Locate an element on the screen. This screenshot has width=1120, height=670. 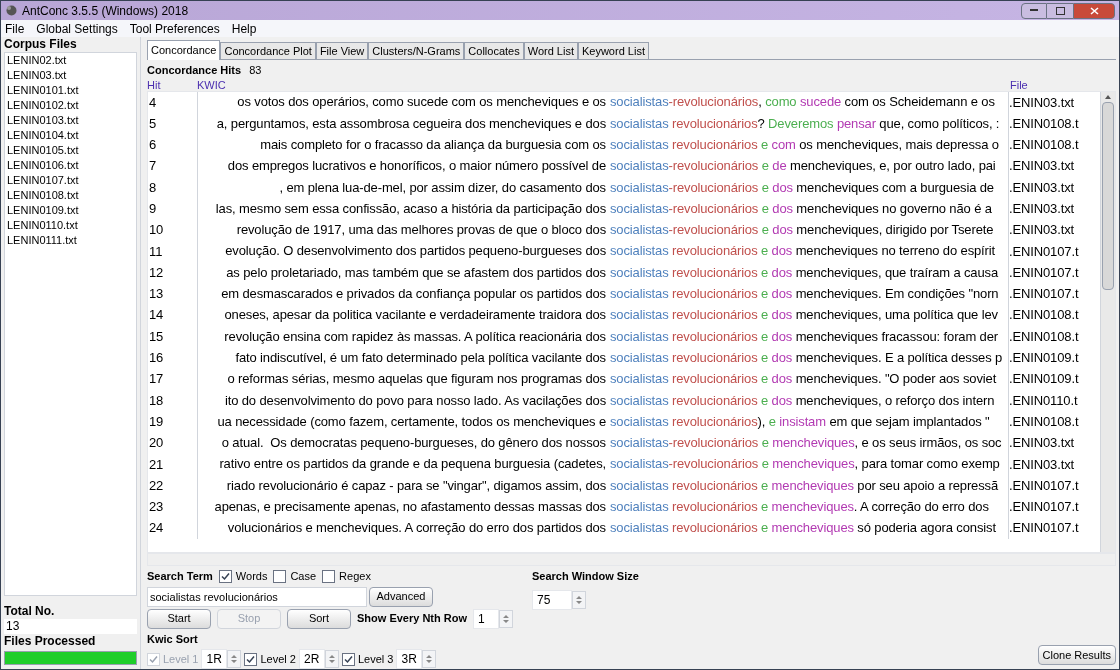
maximize-button is located at coordinates (1060, 10).